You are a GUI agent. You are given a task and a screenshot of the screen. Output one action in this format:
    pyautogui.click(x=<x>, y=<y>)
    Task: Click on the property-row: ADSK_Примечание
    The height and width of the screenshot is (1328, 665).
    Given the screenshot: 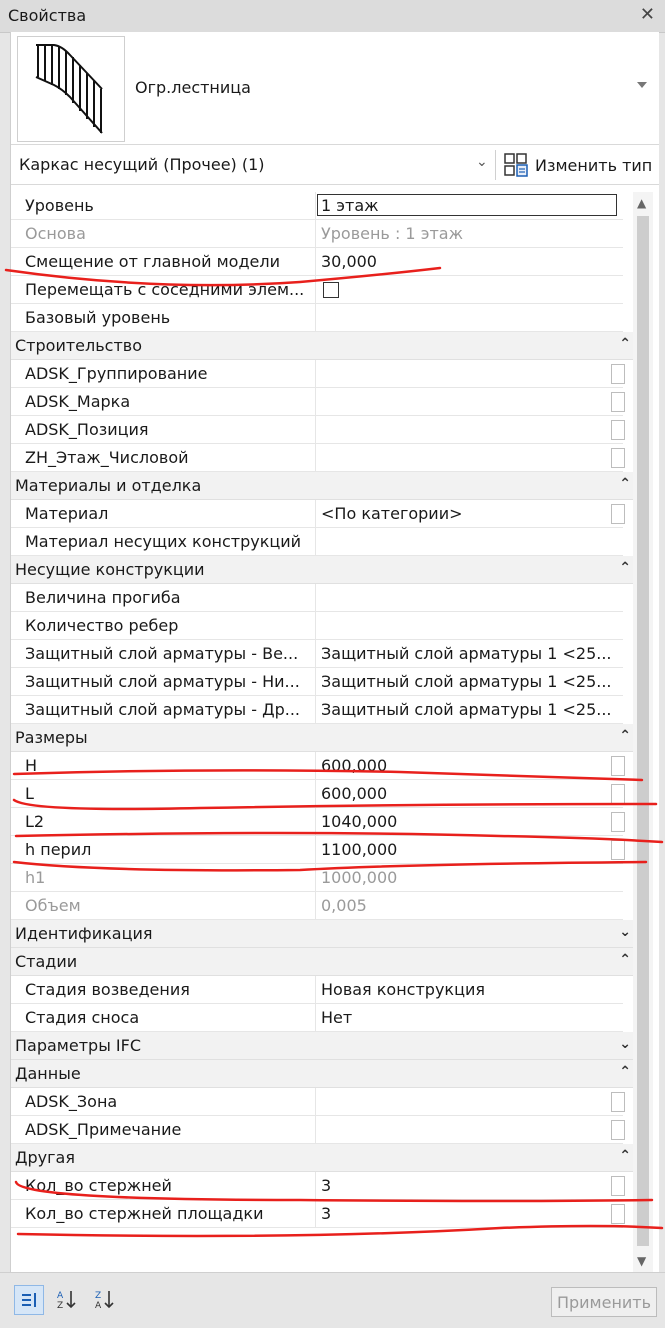 What is the action you would take?
    pyautogui.click(x=318, y=1130)
    